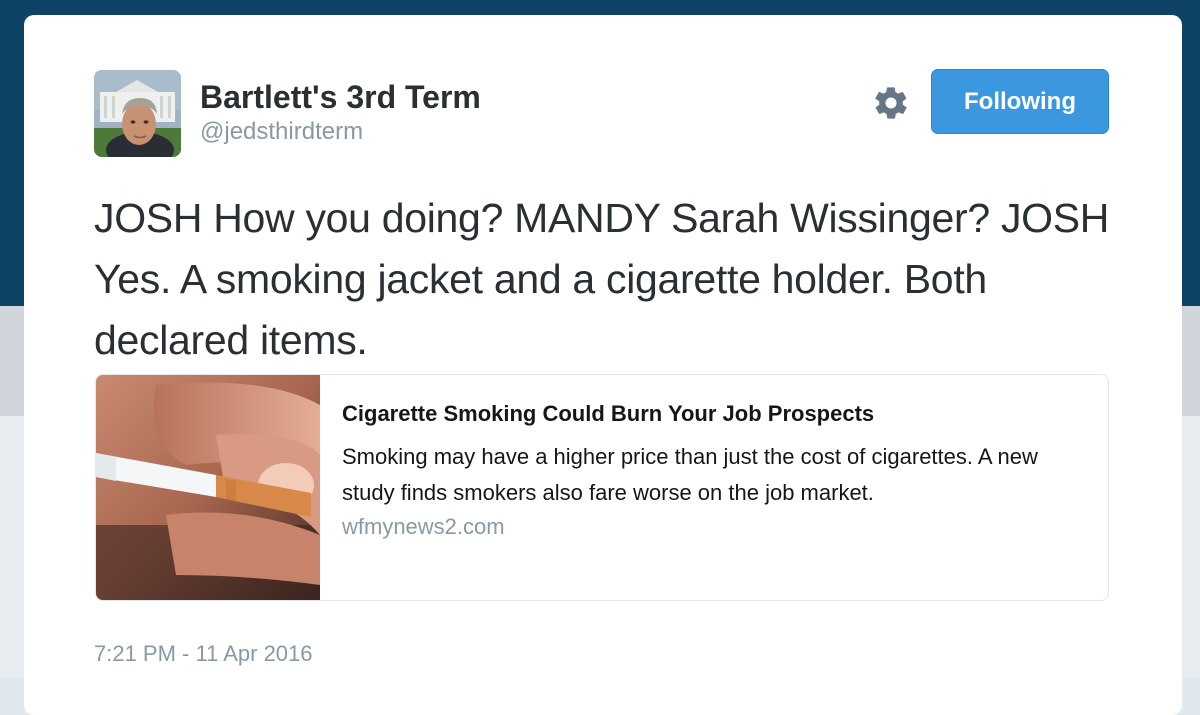 Image resolution: width=1200 pixels, height=715 pixels. I want to click on user-handle: @jedsthirdterm, so click(281, 132).